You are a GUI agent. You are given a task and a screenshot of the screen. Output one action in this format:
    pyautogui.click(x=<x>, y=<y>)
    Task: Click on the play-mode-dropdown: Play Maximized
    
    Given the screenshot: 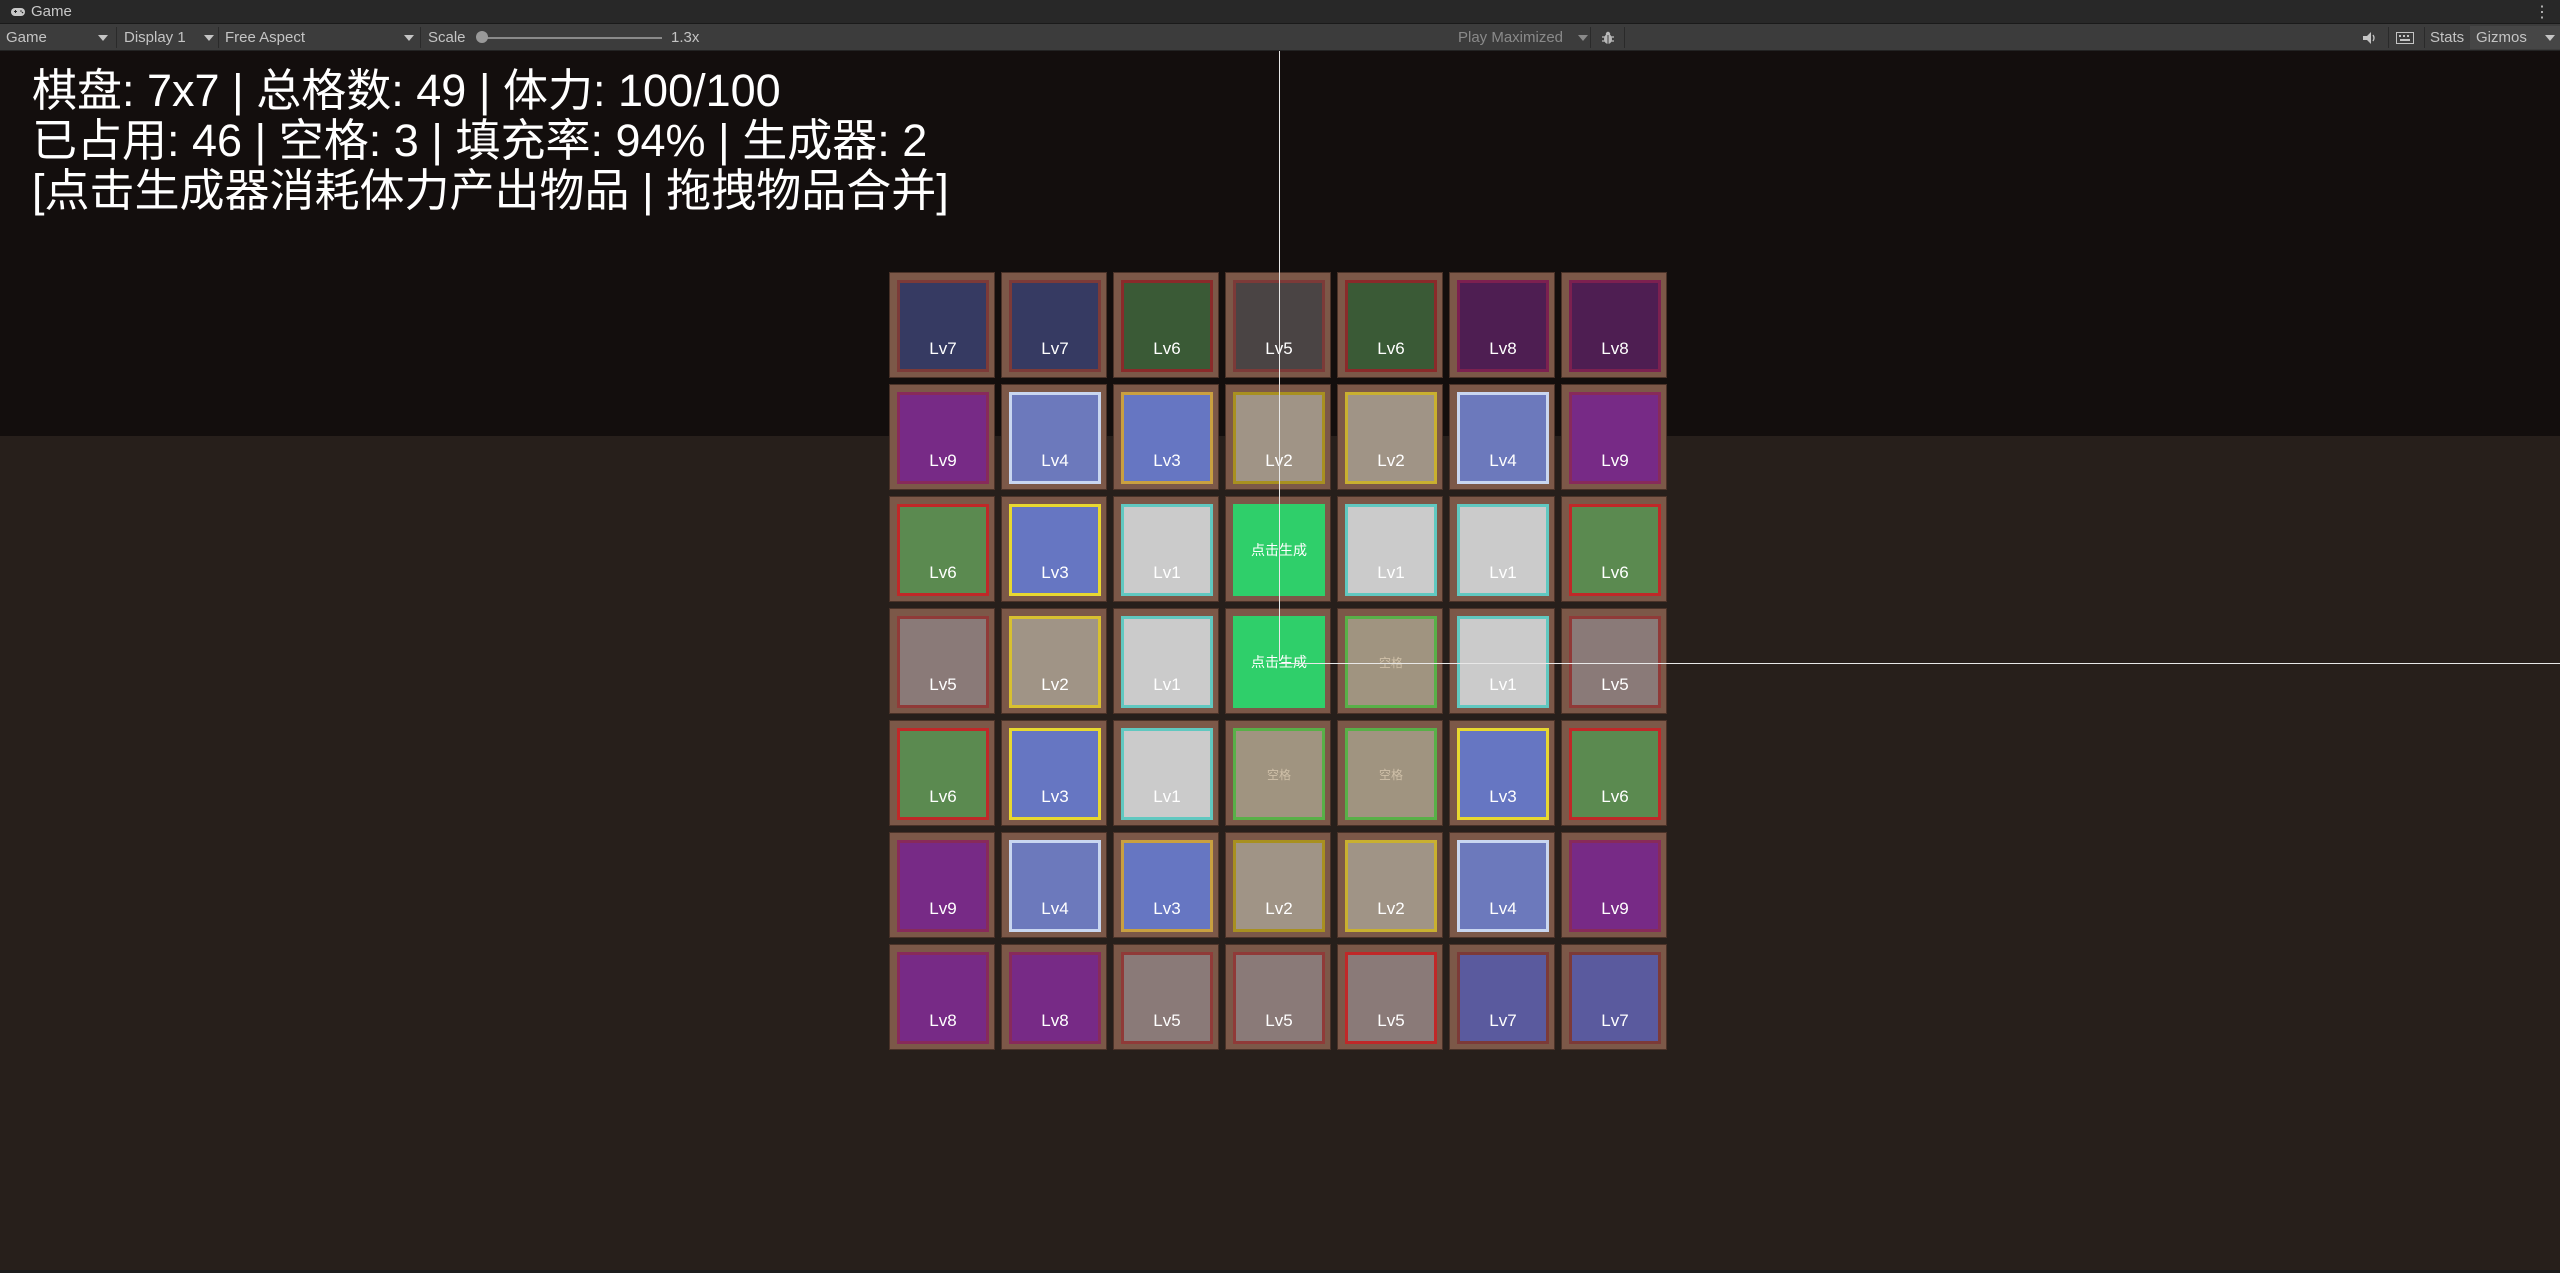 What is the action you would take?
    pyautogui.click(x=1523, y=37)
    